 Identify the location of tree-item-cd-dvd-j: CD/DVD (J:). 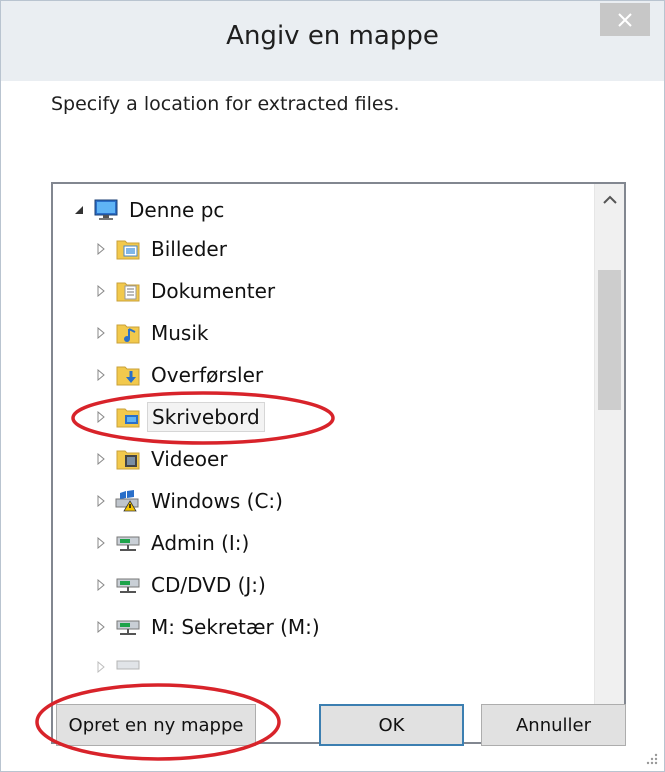
(181, 585).